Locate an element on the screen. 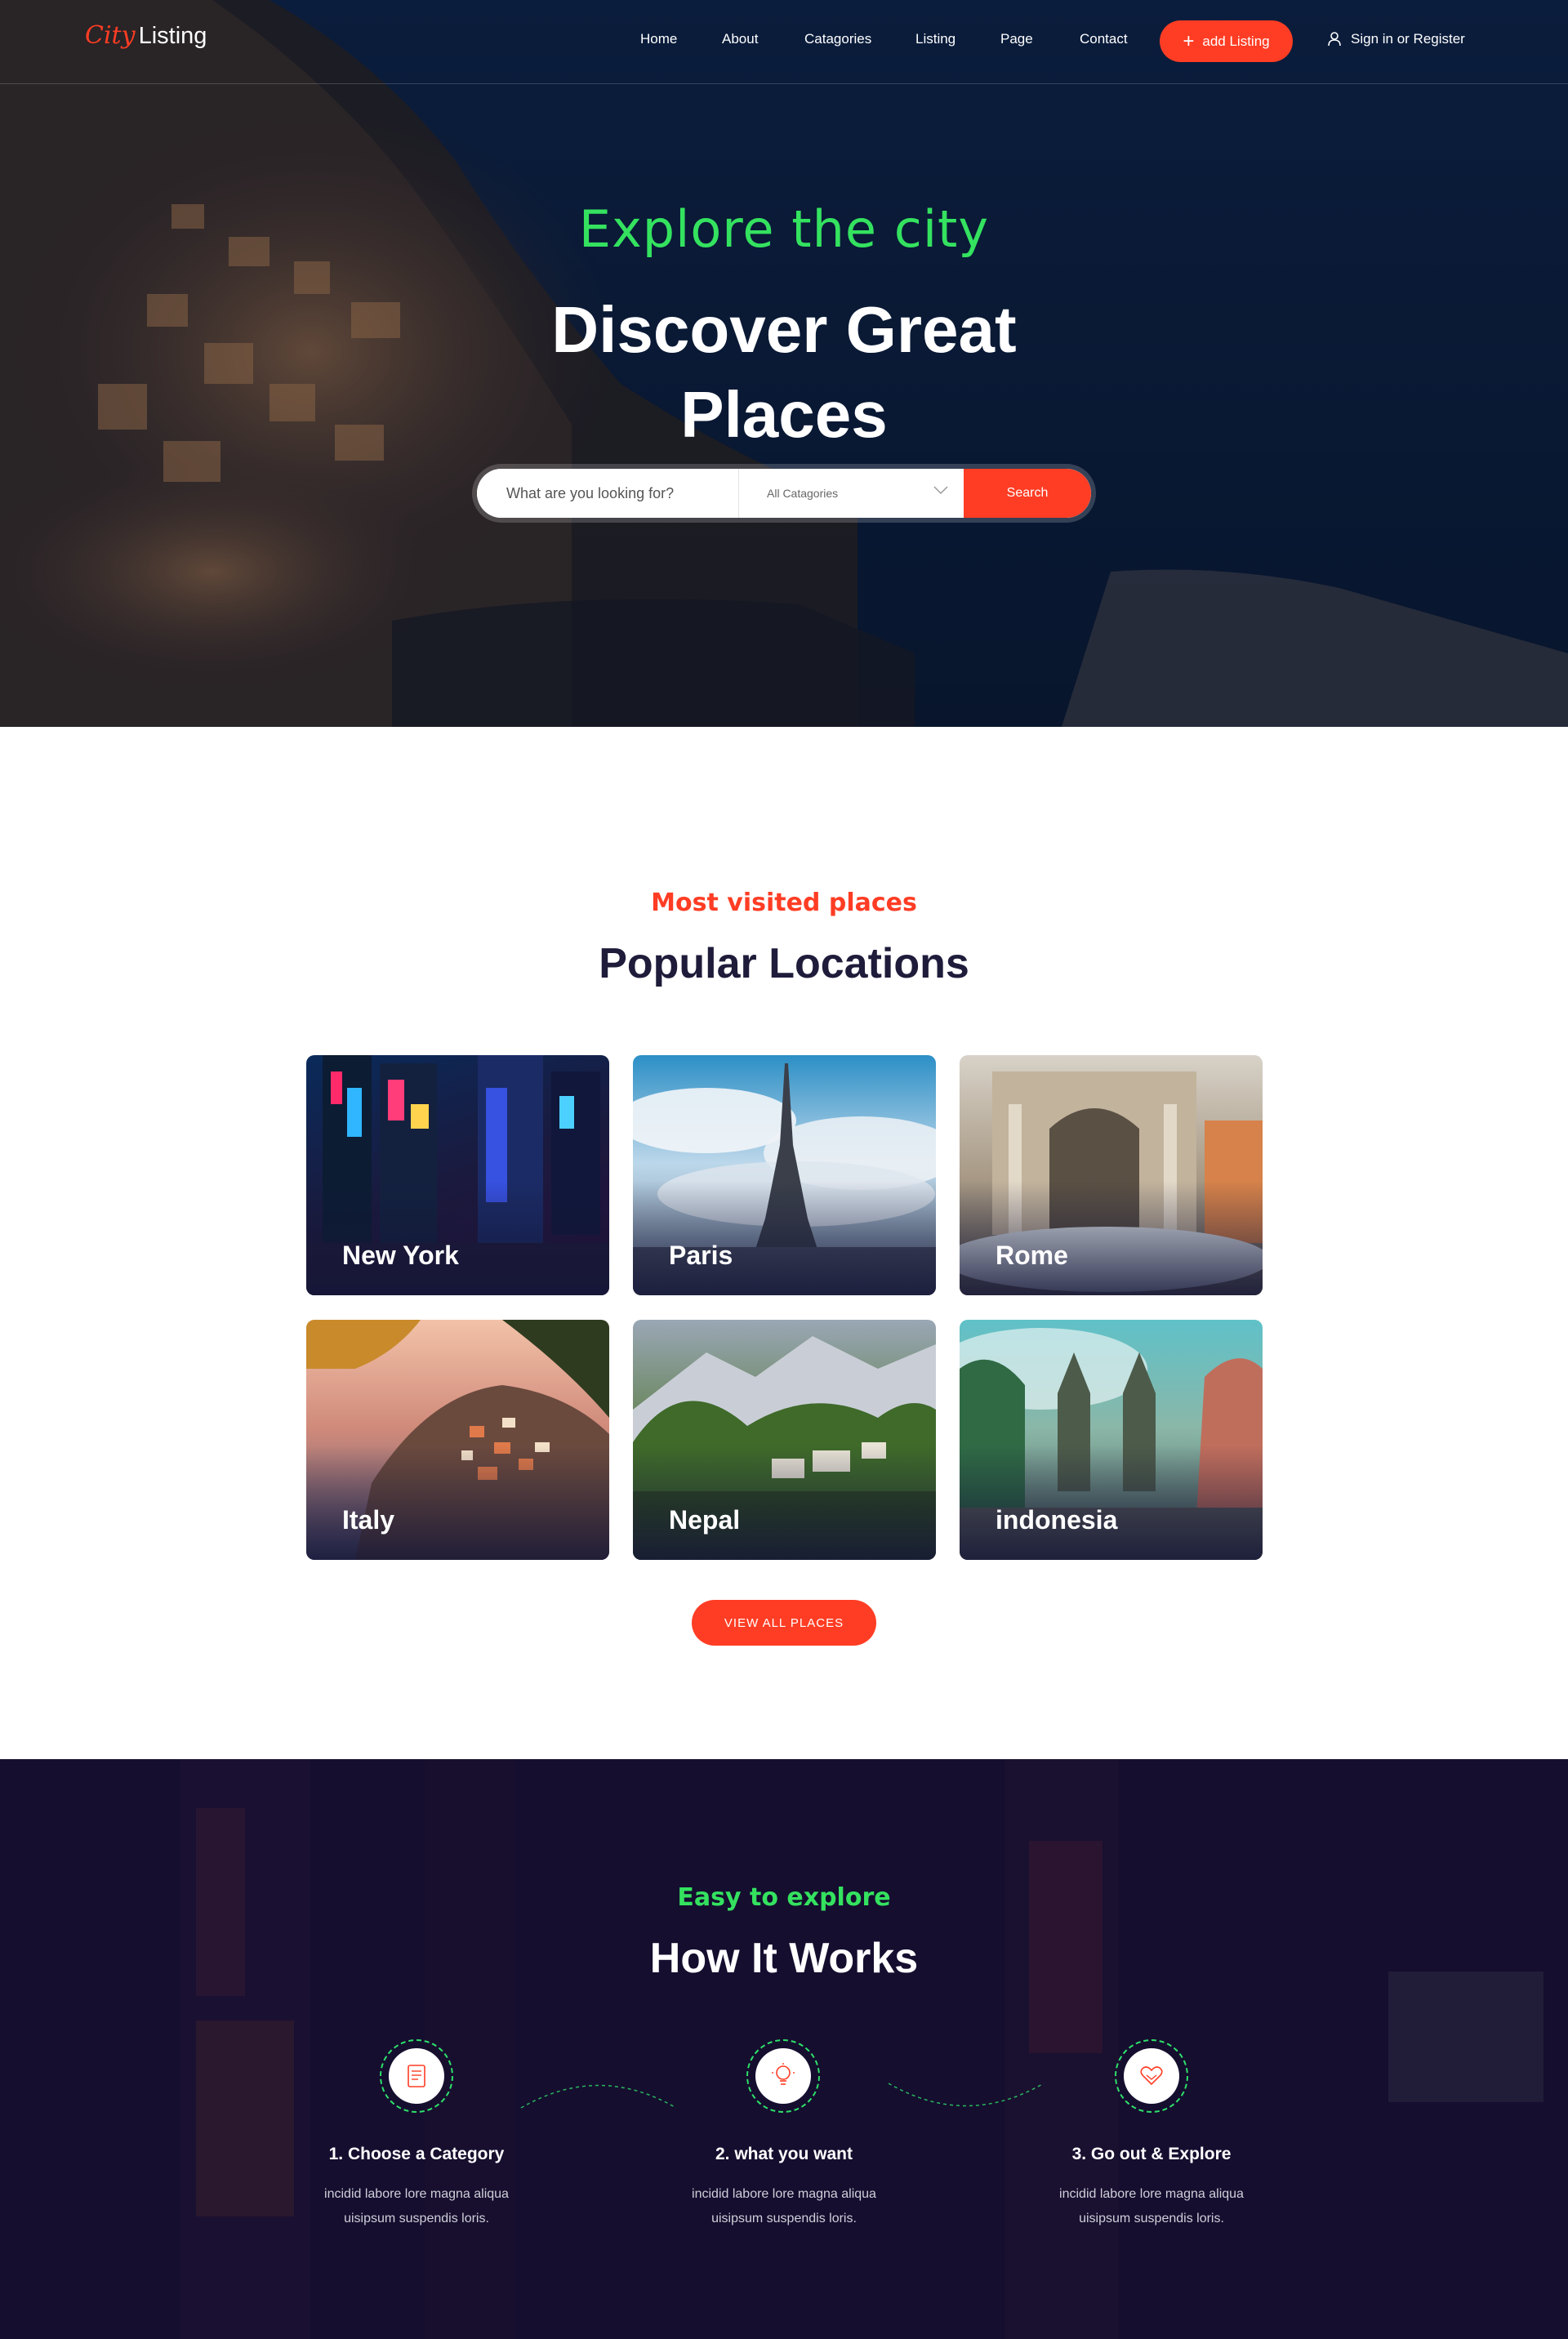 Image resolution: width=1568 pixels, height=2339 pixels. step-1-title: 1. Choose a Category is located at coordinates (416, 2154).